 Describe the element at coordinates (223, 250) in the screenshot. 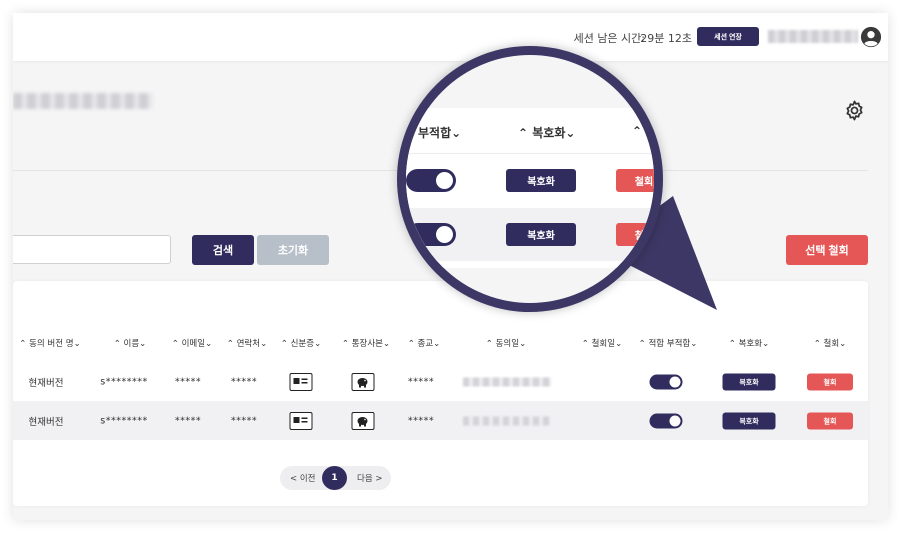

I see `search-button: 검색` at that location.